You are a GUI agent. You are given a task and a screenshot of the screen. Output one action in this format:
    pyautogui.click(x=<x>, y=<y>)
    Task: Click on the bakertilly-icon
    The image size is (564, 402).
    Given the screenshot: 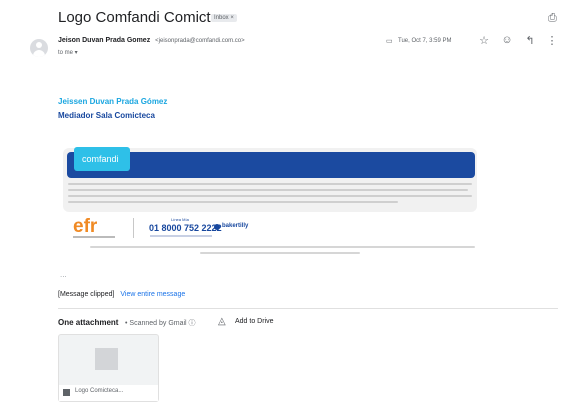 What is the action you would take?
    pyautogui.click(x=217, y=227)
    